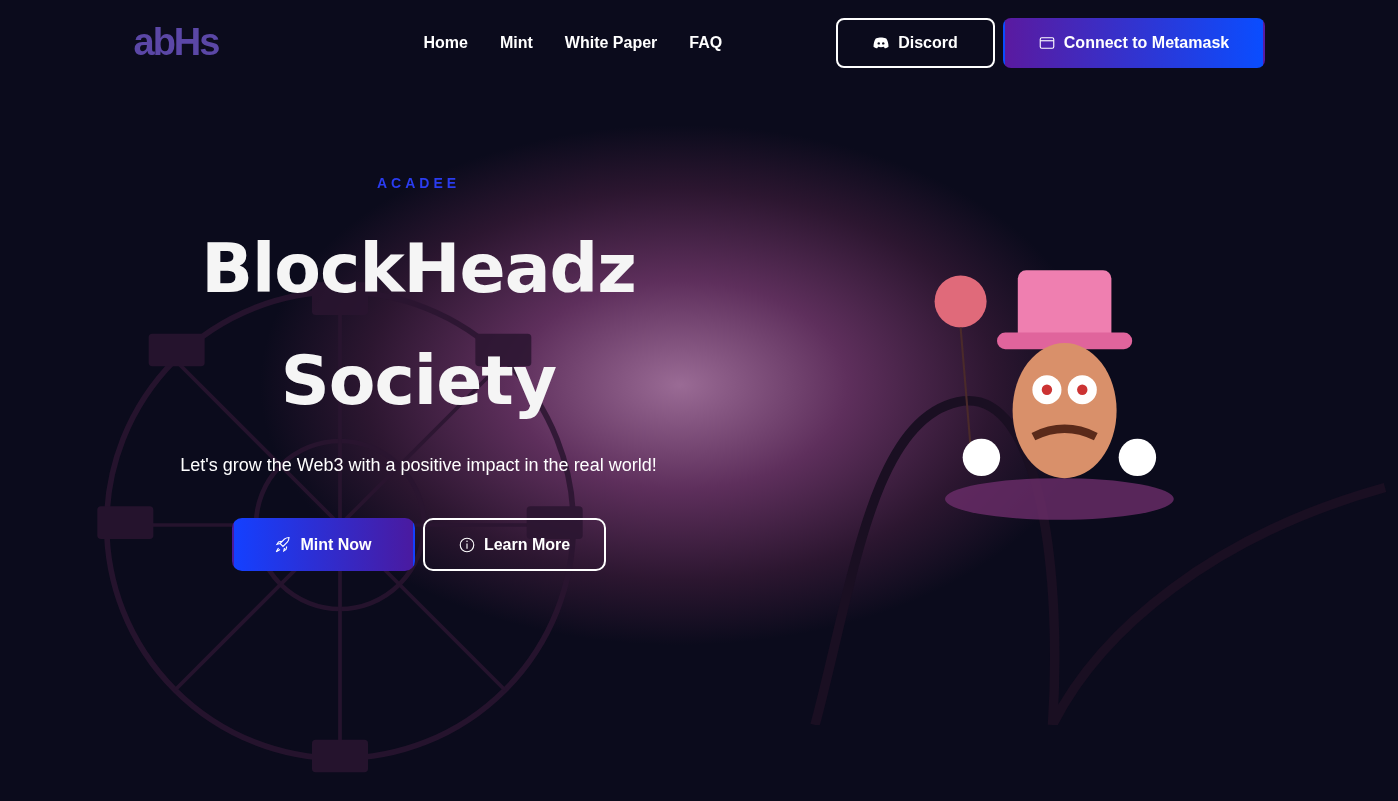  What do you see at coordinates (466, 544) in the screenshot?
I see `info-icon` at bounding box center [466, 544].